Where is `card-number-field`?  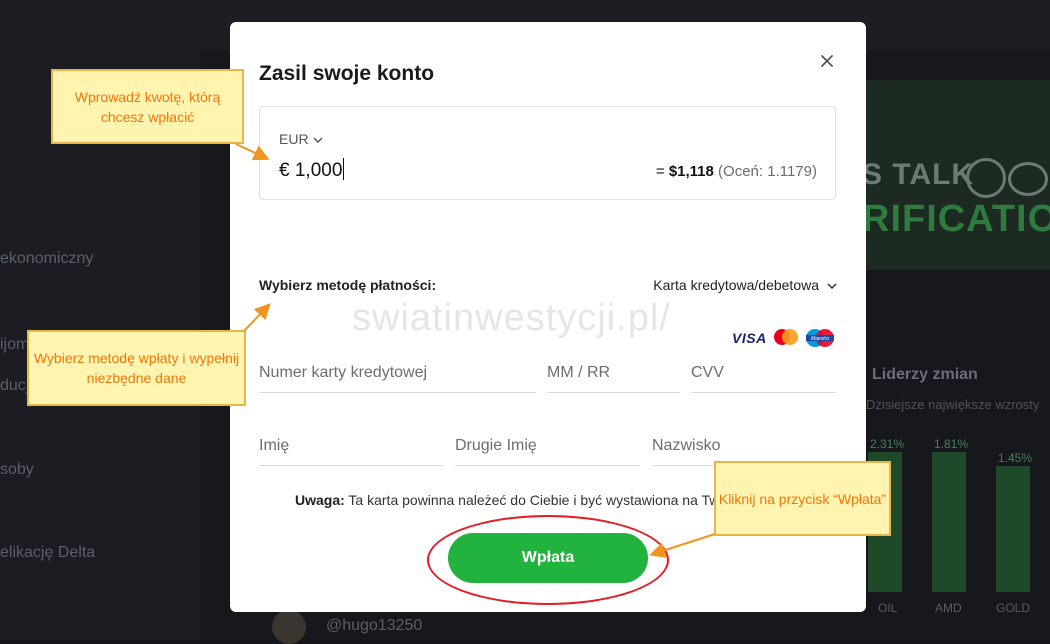 card-number-field is located at coordinates (397, 374).